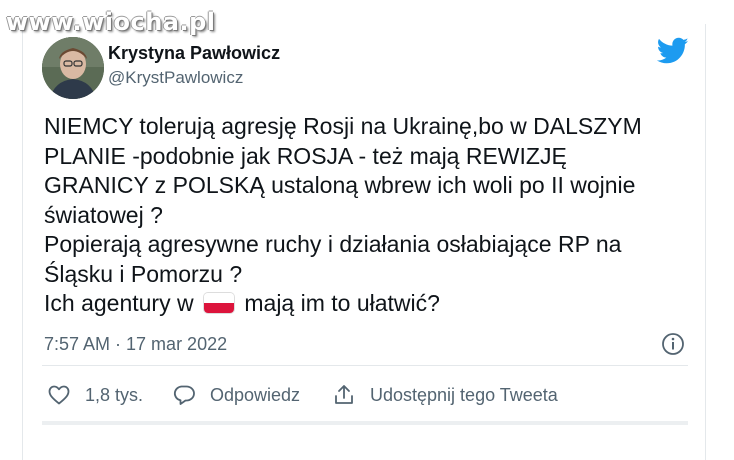 The width and height of the screenshot is (734, 460). Describe the element at coordinates (673, 51) in the screenshot. I see `twitter-bird-icon` at that location.